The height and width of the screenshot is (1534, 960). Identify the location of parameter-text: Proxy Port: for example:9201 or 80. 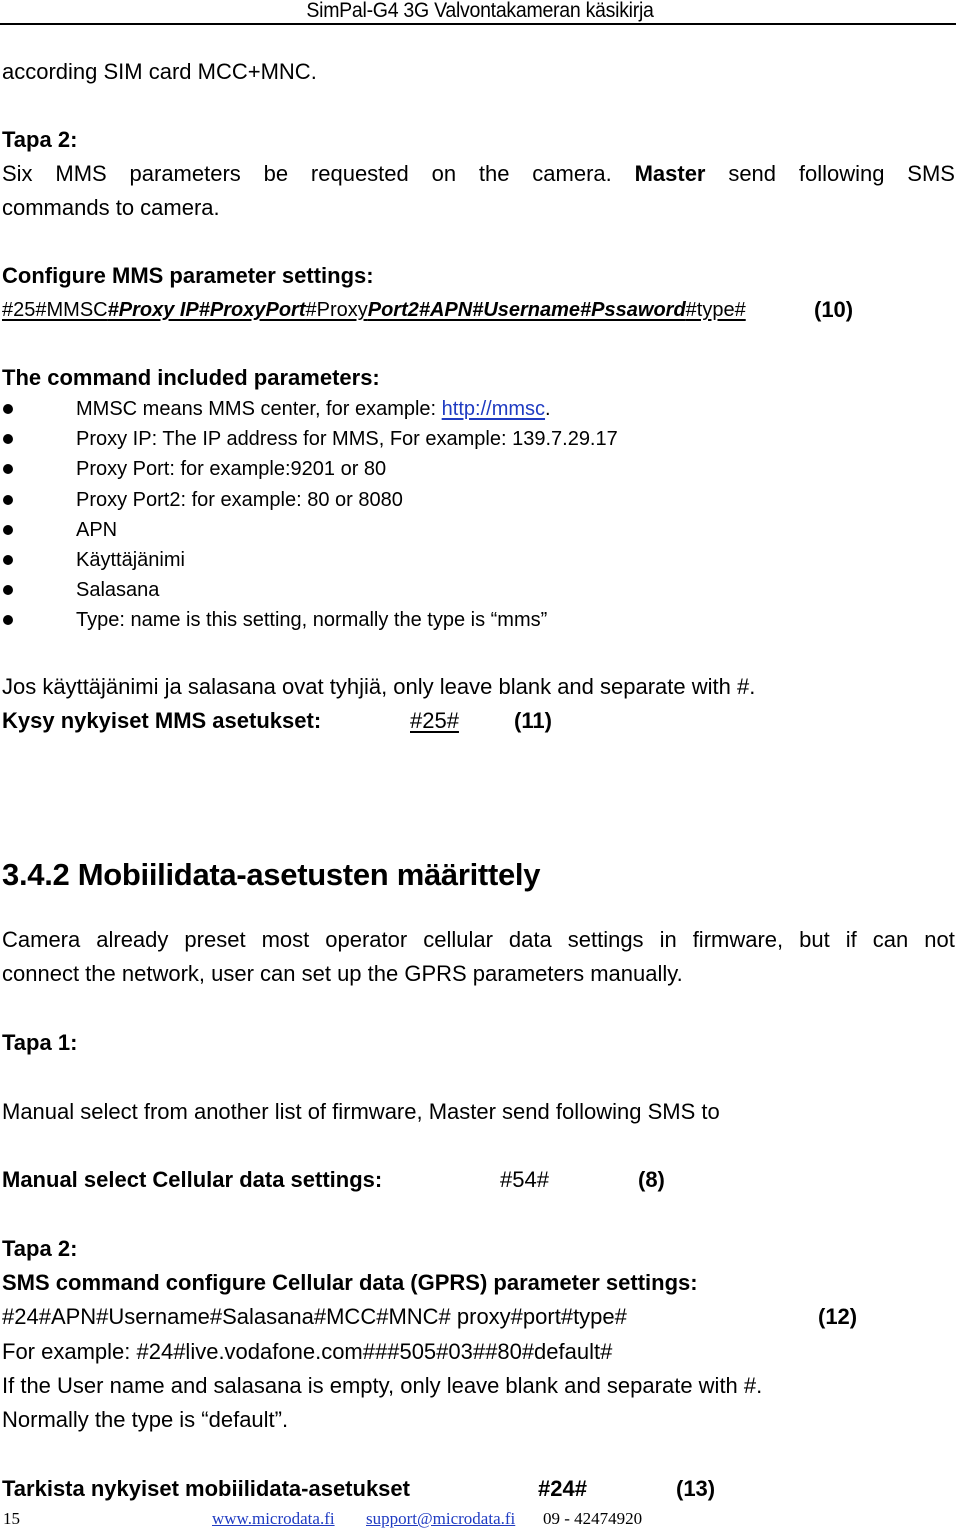
(231, 469).